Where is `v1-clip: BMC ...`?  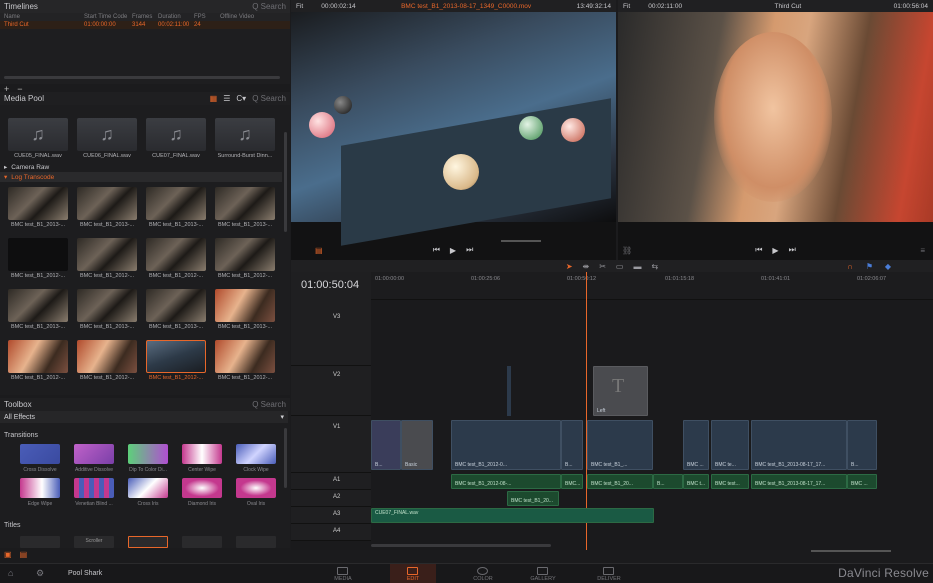 v1-clip: BMC ... is located at coordinates (696, 445).